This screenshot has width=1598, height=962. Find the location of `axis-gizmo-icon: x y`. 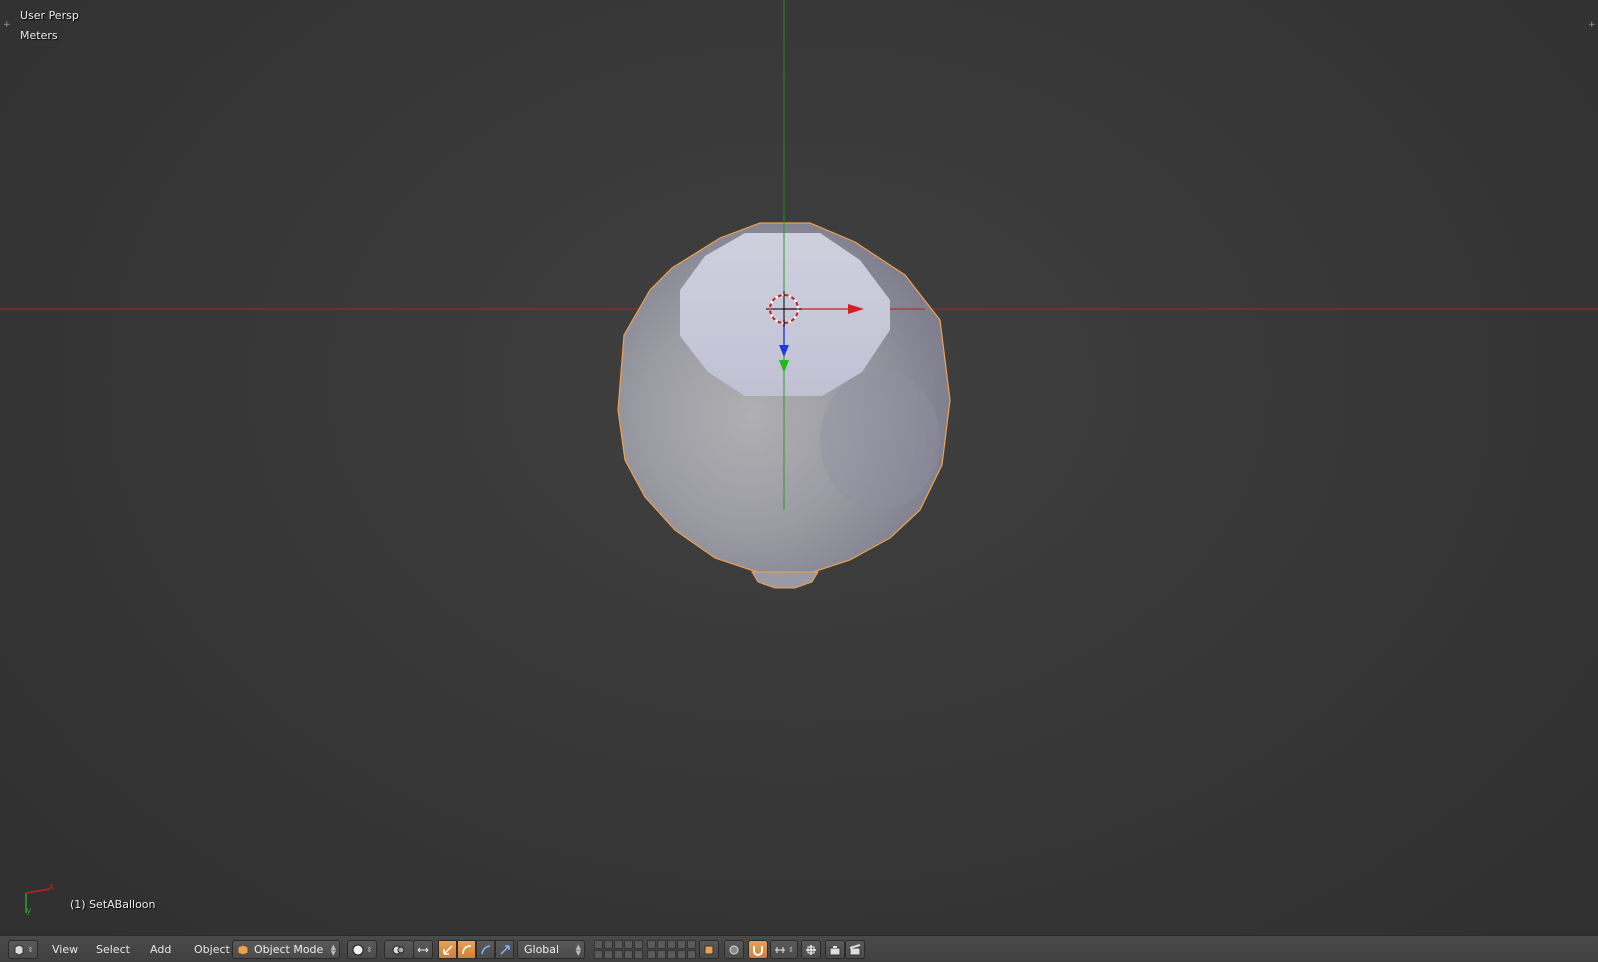

axis-gizmo-icon: x y is located at coordinates (40, 899).